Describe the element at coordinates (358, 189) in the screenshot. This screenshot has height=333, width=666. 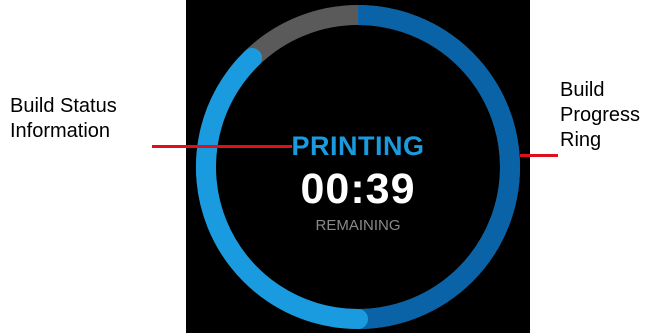
I see `time-remaining-value: 00:39` at that location.